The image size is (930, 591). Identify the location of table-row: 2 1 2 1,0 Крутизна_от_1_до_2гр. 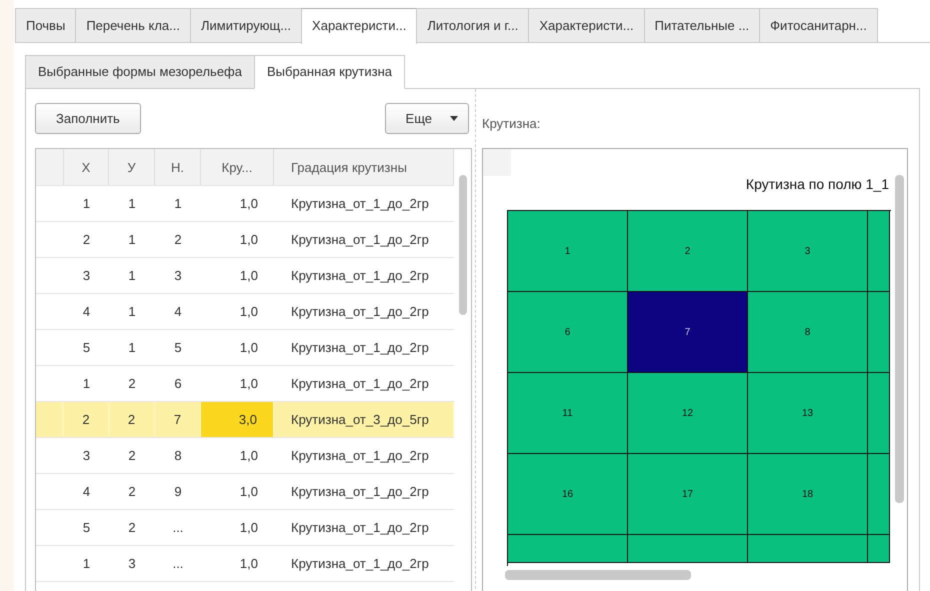
(245, 240).